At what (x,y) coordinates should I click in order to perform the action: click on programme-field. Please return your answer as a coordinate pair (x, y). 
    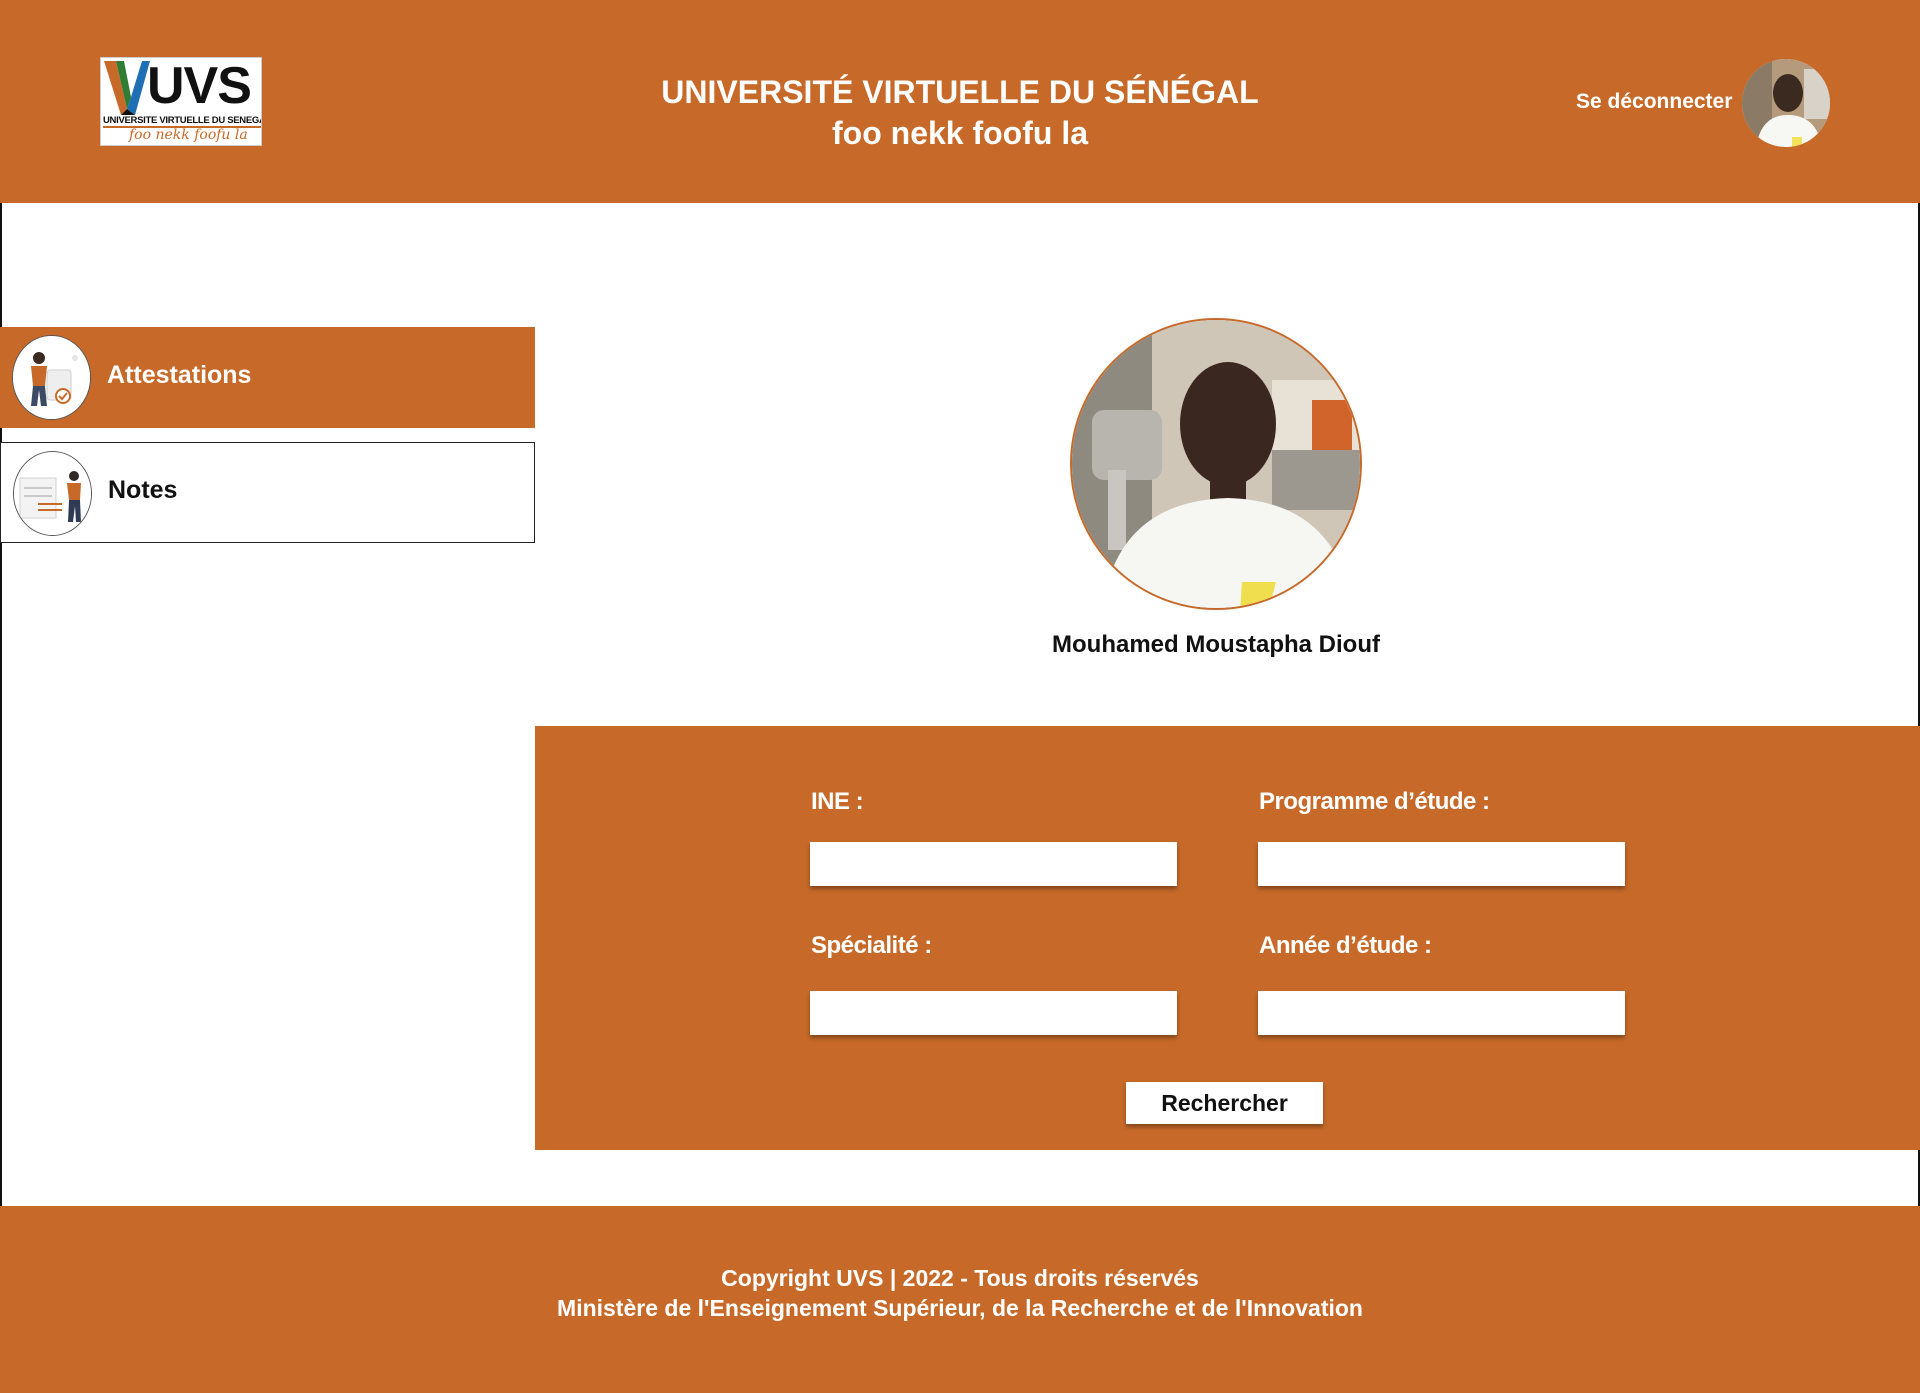
    Looking at the image, I should click on (1441, 864).